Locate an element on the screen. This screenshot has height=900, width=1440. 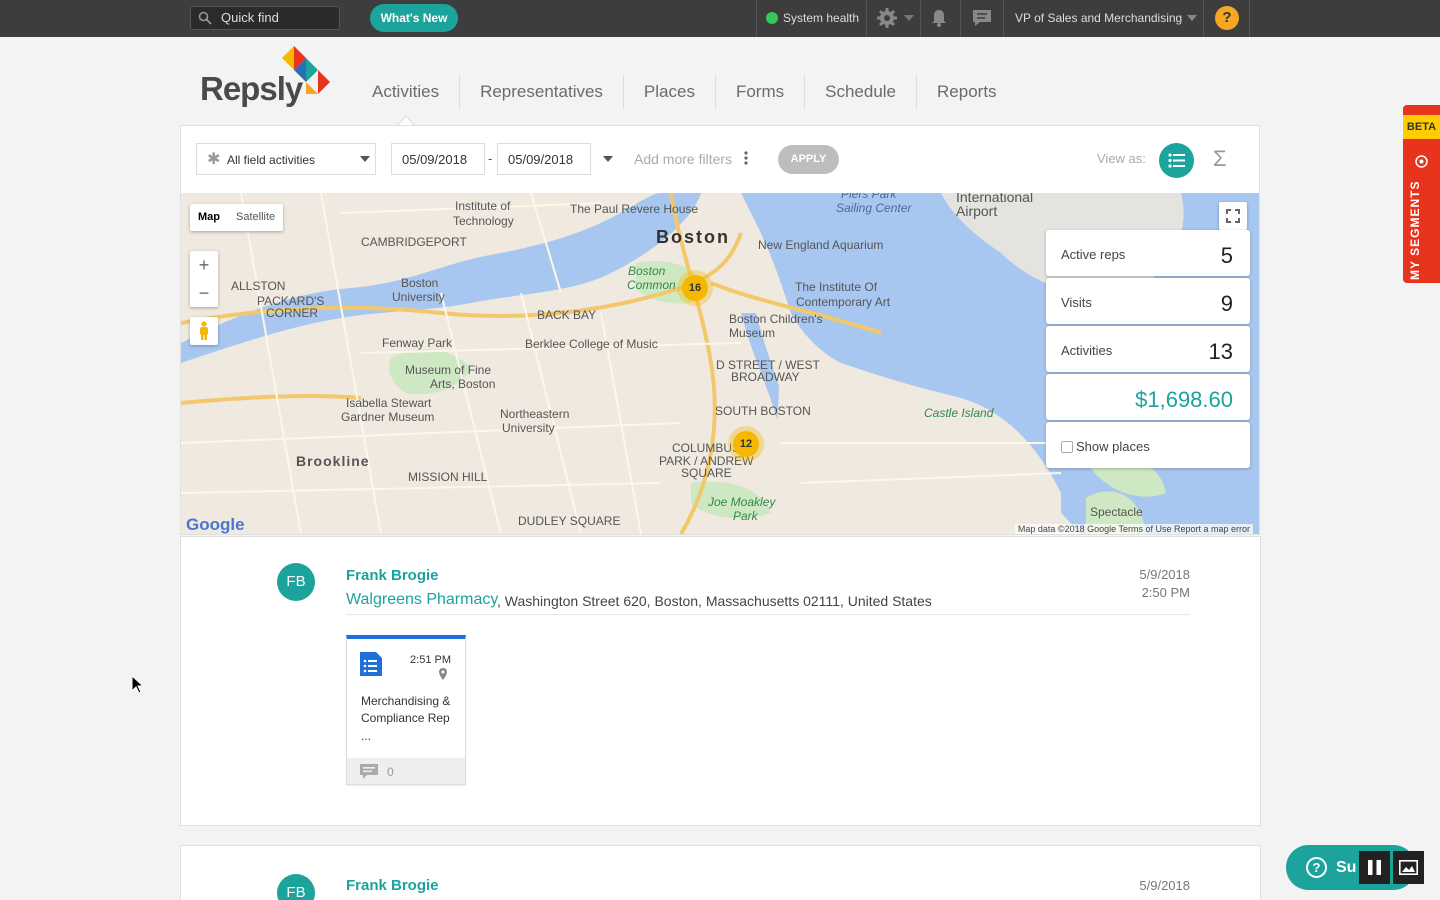
street-view-button is located at coordinates (204, 331).